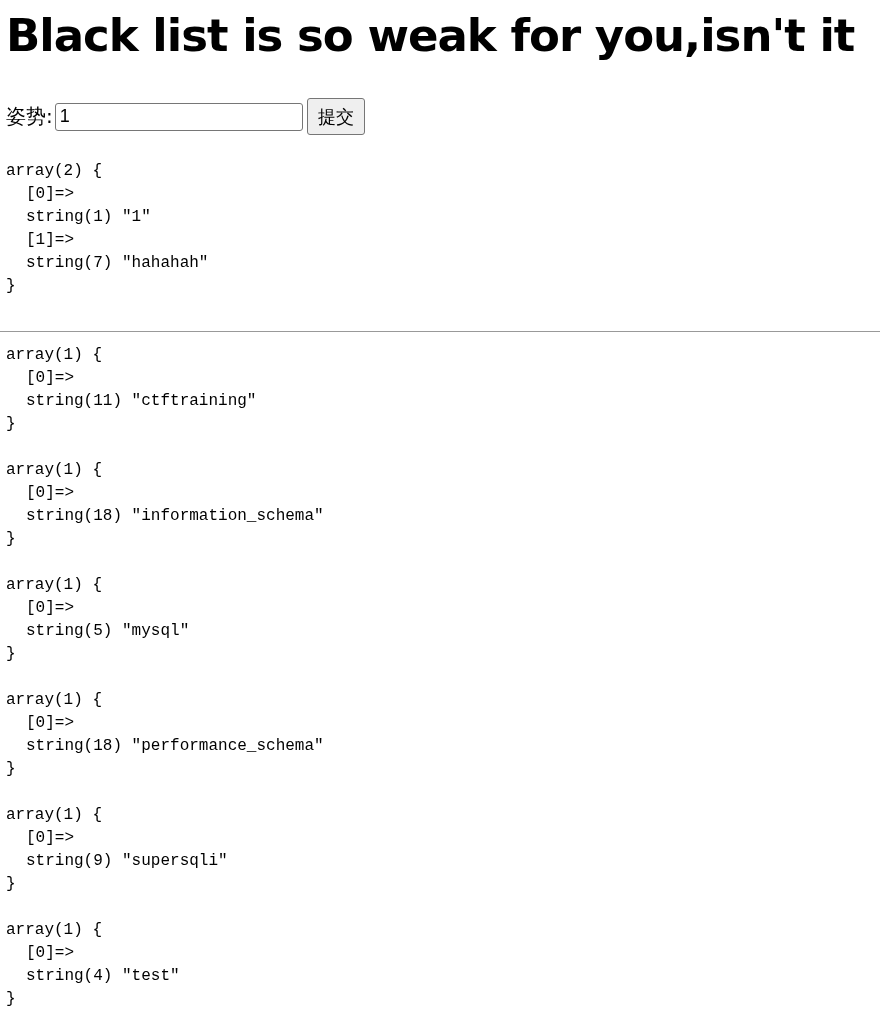 This screenshot has width=880, height=1033. I want to click on dump-line: string(18) "information_schema", so click(175, 516).